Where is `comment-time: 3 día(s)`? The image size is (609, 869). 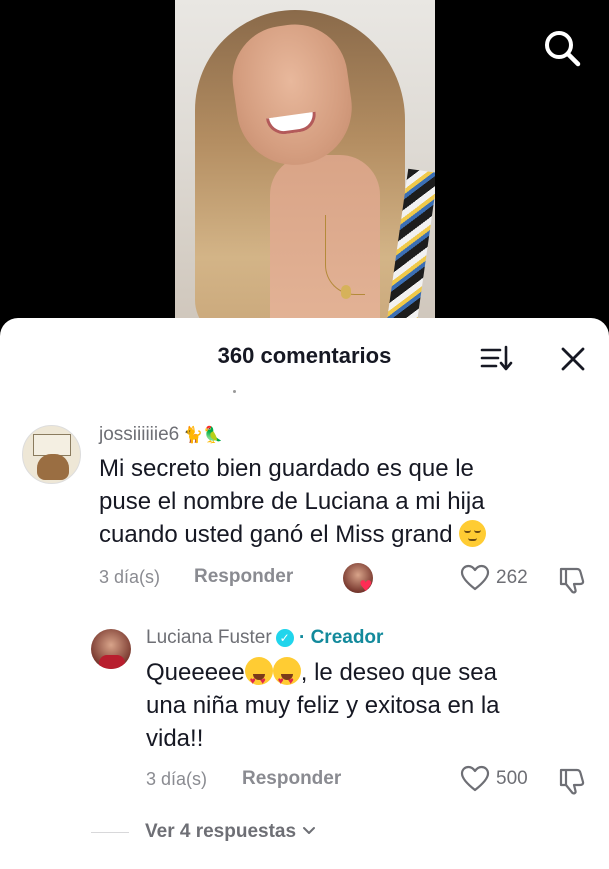 comment-time: 3 día(s) is located at coordinates (130, 577).